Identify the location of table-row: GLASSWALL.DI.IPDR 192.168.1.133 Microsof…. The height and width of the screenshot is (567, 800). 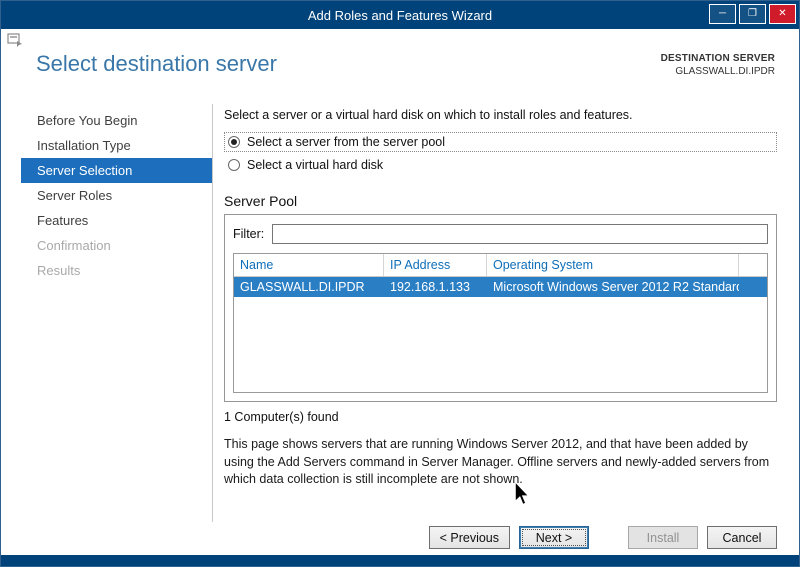
(500, 287).